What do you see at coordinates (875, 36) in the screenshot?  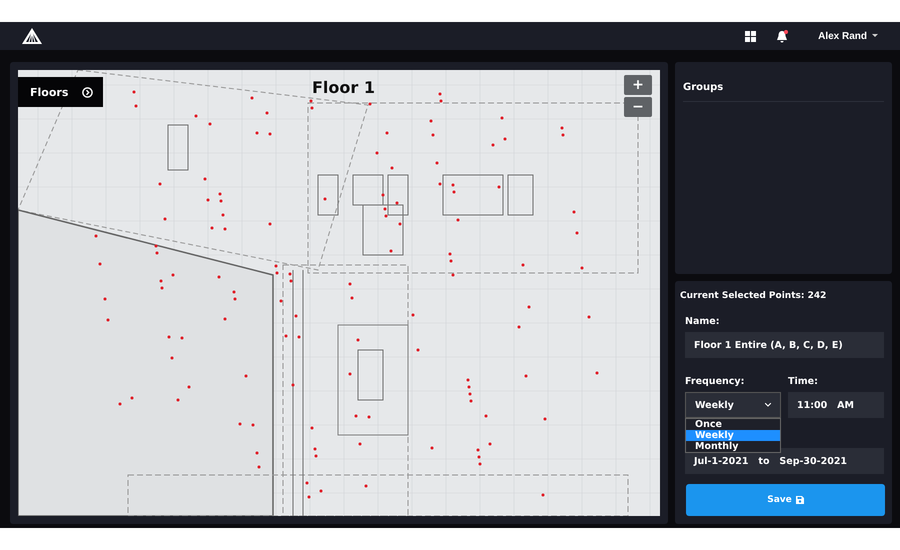 I see `caret-icon` at bounding box center [875, 36].